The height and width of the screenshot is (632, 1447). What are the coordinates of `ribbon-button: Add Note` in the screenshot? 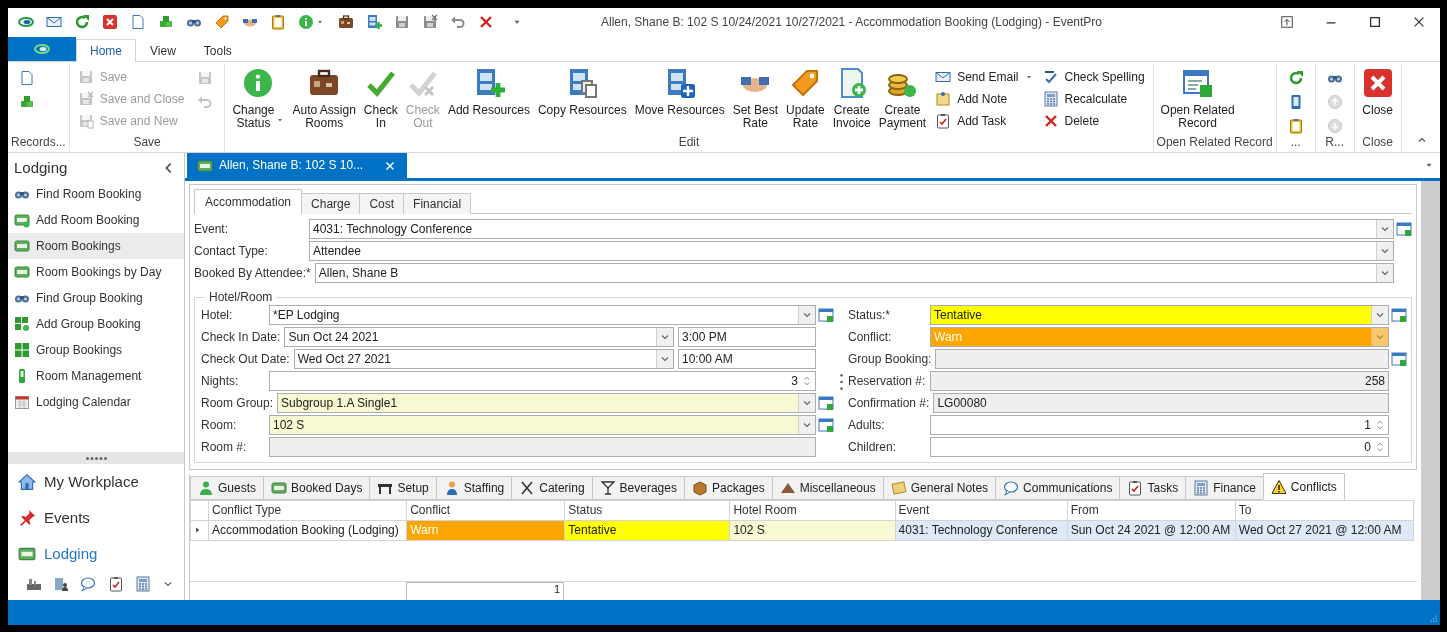 It's located at (984, 99).